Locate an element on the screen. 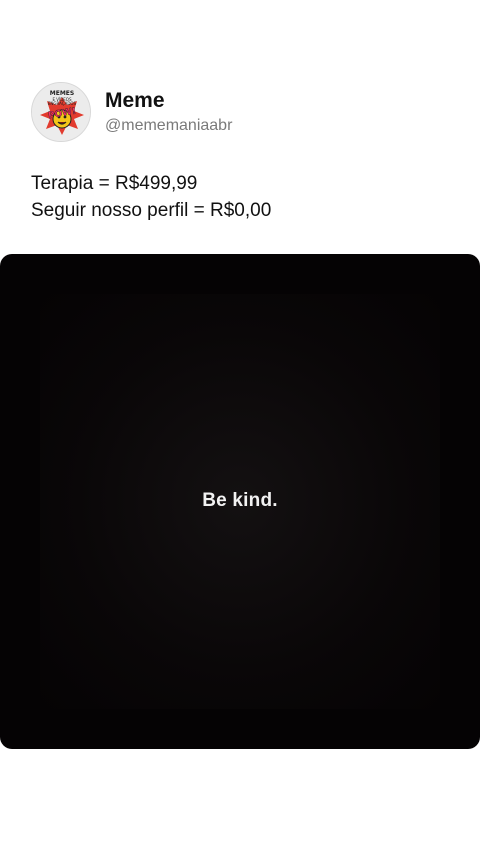 This screenshot has width=480, height=854. author-display-name: Meme is located at coordinates (135, 101).